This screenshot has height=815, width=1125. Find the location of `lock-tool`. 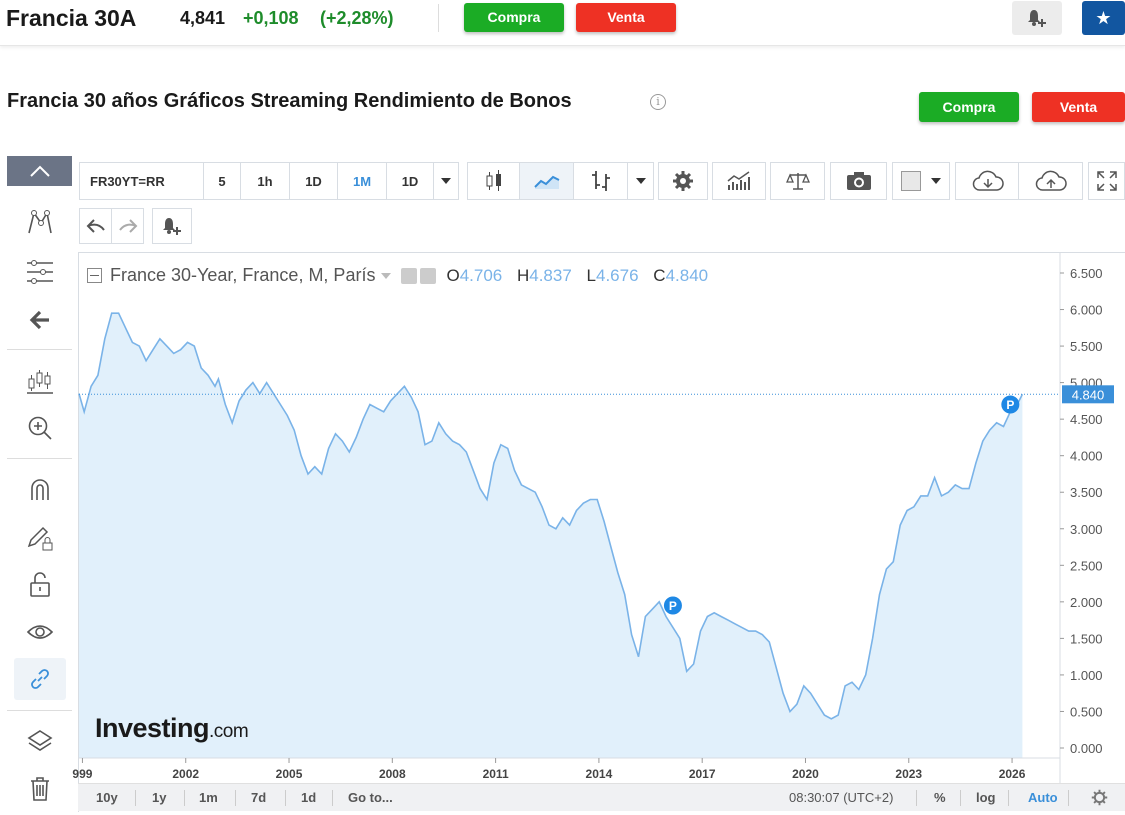

lock-tool is located at coordinates (39, 584).